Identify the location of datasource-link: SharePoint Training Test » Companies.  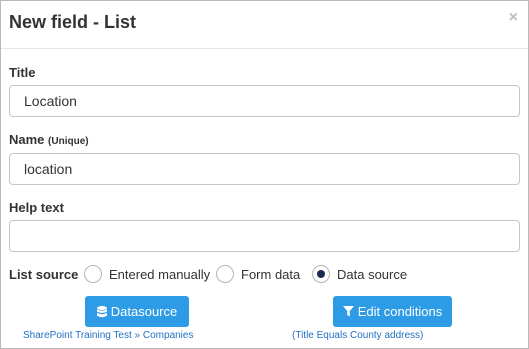
(108, 335).